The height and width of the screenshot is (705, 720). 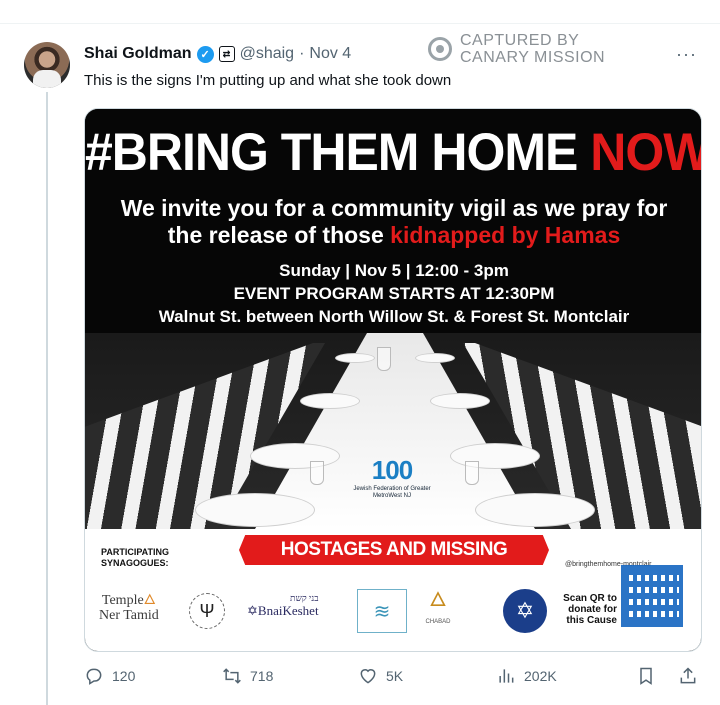 I want to click on headline-white: #BRING THEM HOME, so click(x=338, y=152).